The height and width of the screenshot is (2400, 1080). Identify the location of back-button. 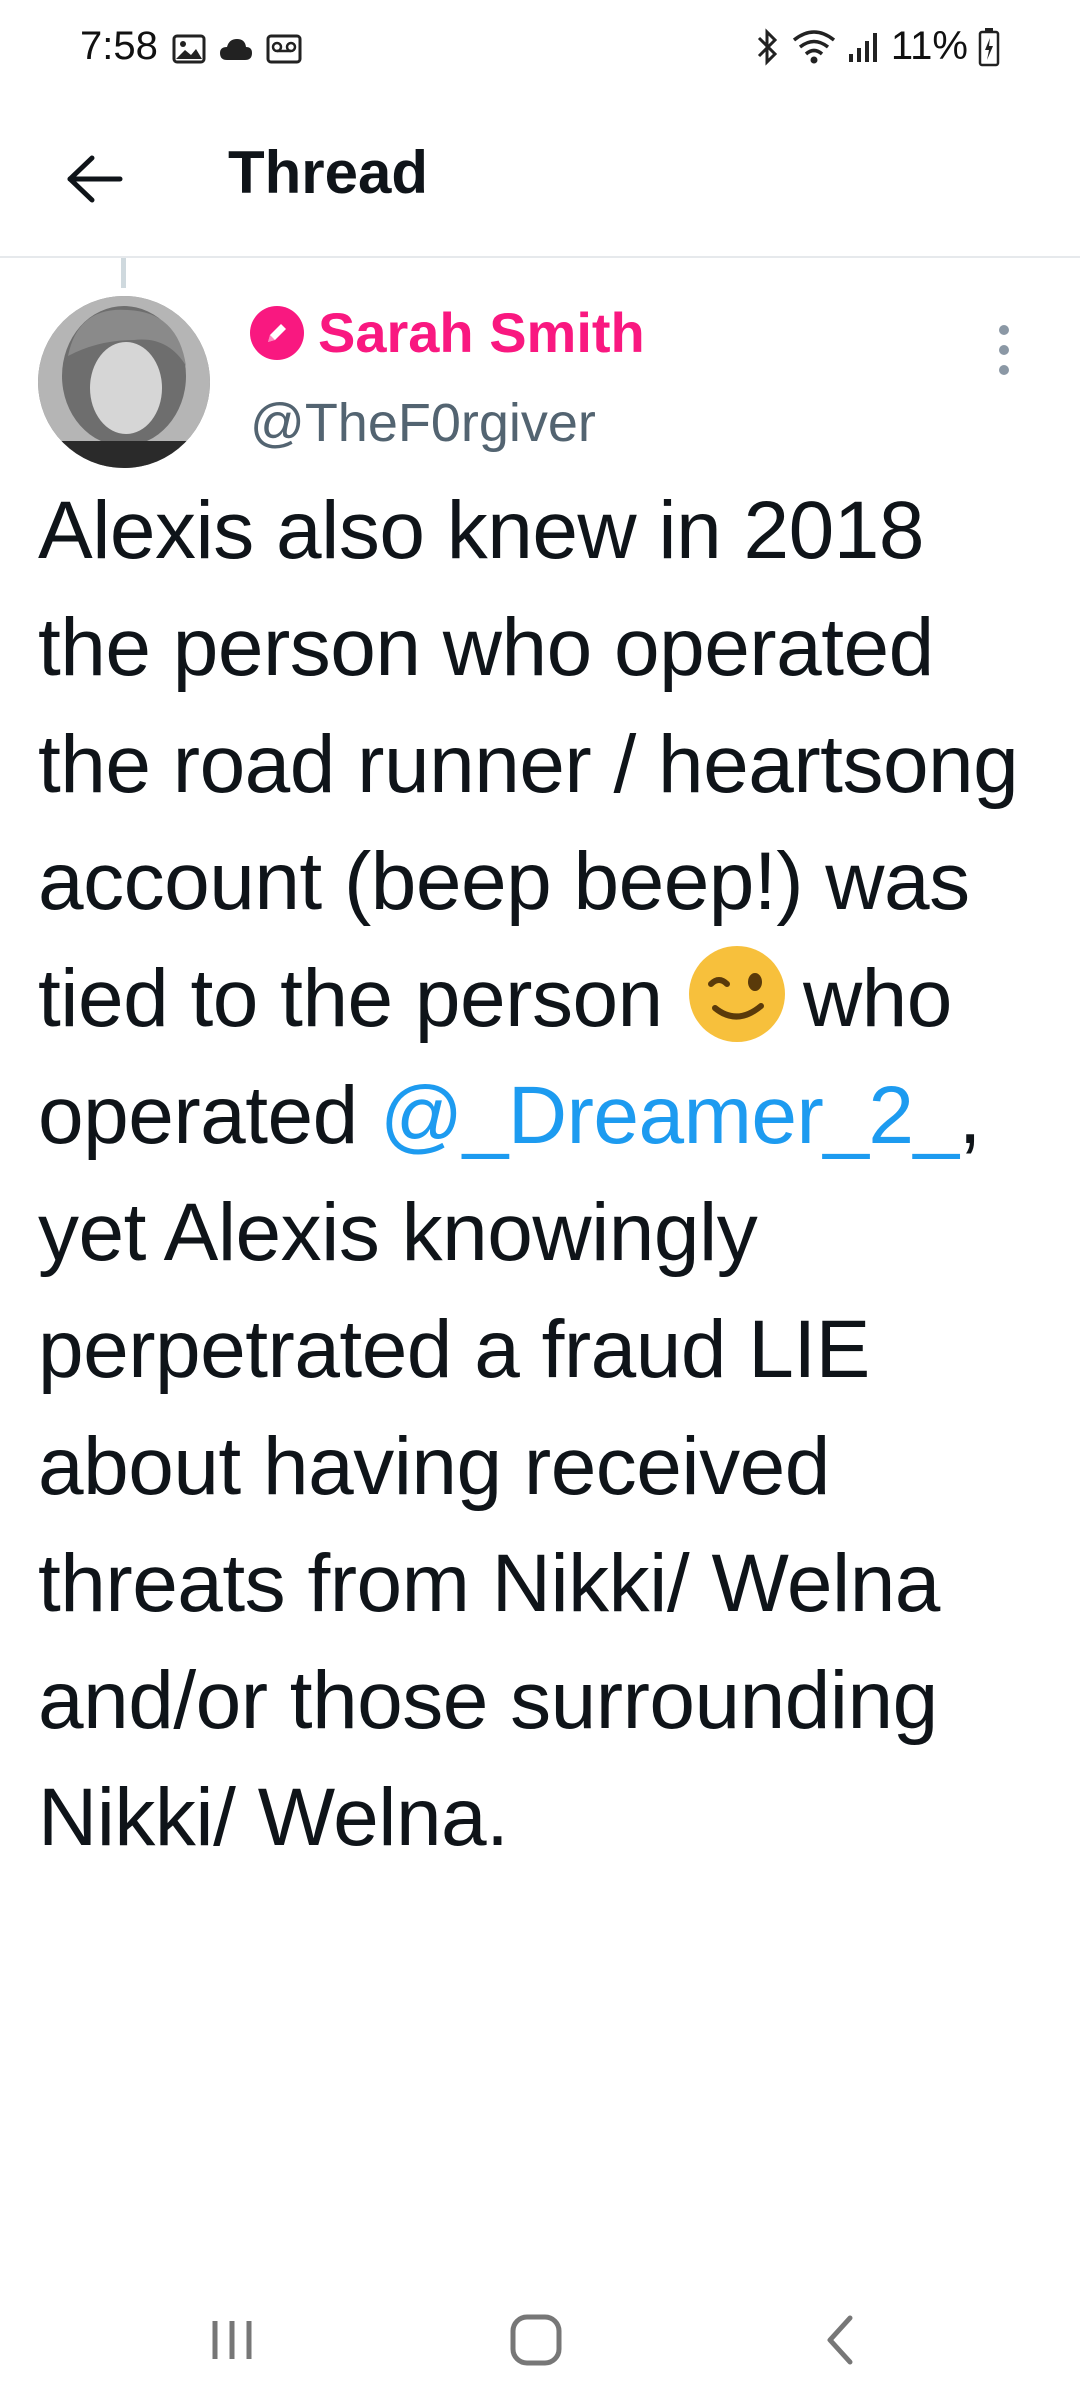
(95, 179).